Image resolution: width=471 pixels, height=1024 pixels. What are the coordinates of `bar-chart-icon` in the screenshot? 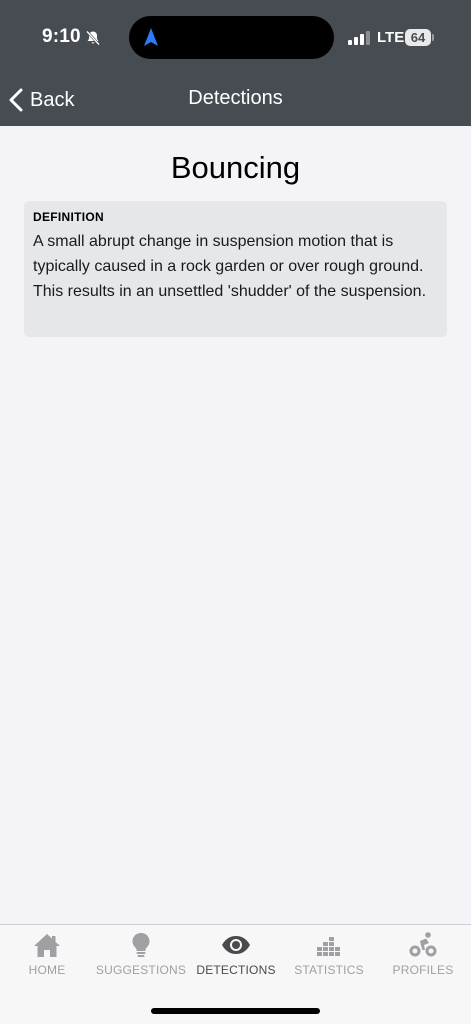 It's located at (328, 946).